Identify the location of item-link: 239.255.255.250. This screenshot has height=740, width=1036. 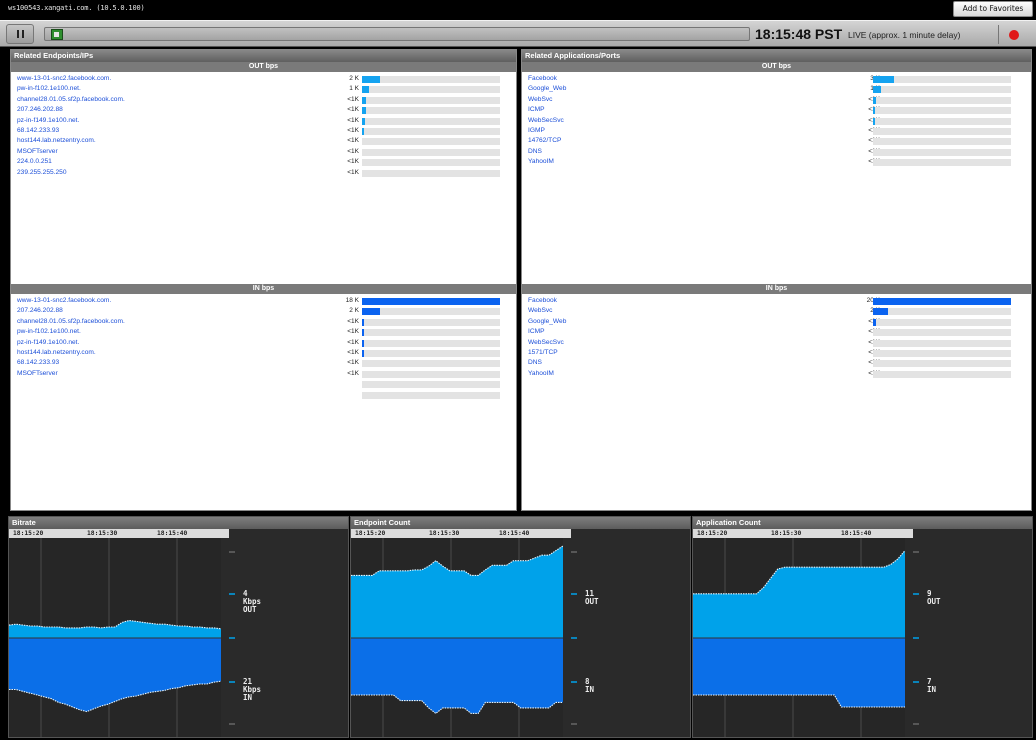
(42, 172).